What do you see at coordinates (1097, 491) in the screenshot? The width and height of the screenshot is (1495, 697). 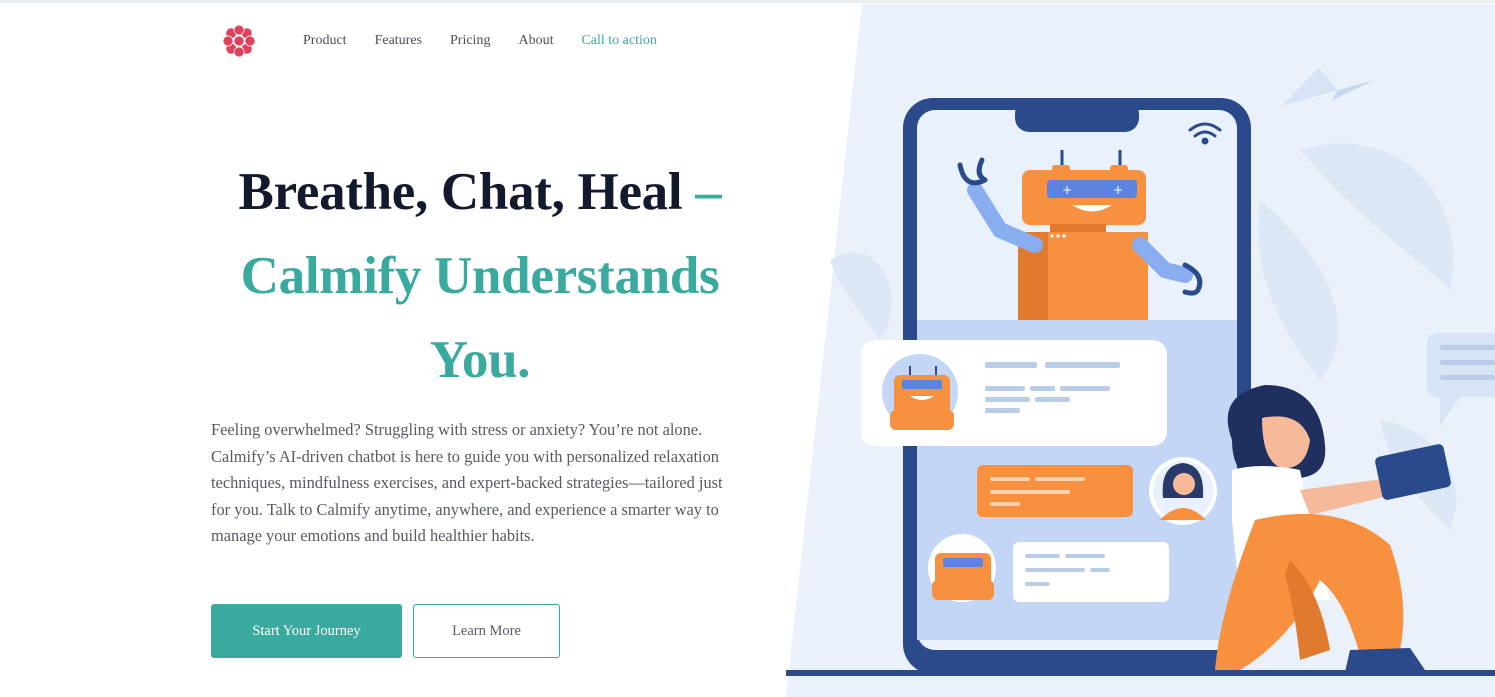 I see `message-bubble-user` at bounding box center [1097, 491].